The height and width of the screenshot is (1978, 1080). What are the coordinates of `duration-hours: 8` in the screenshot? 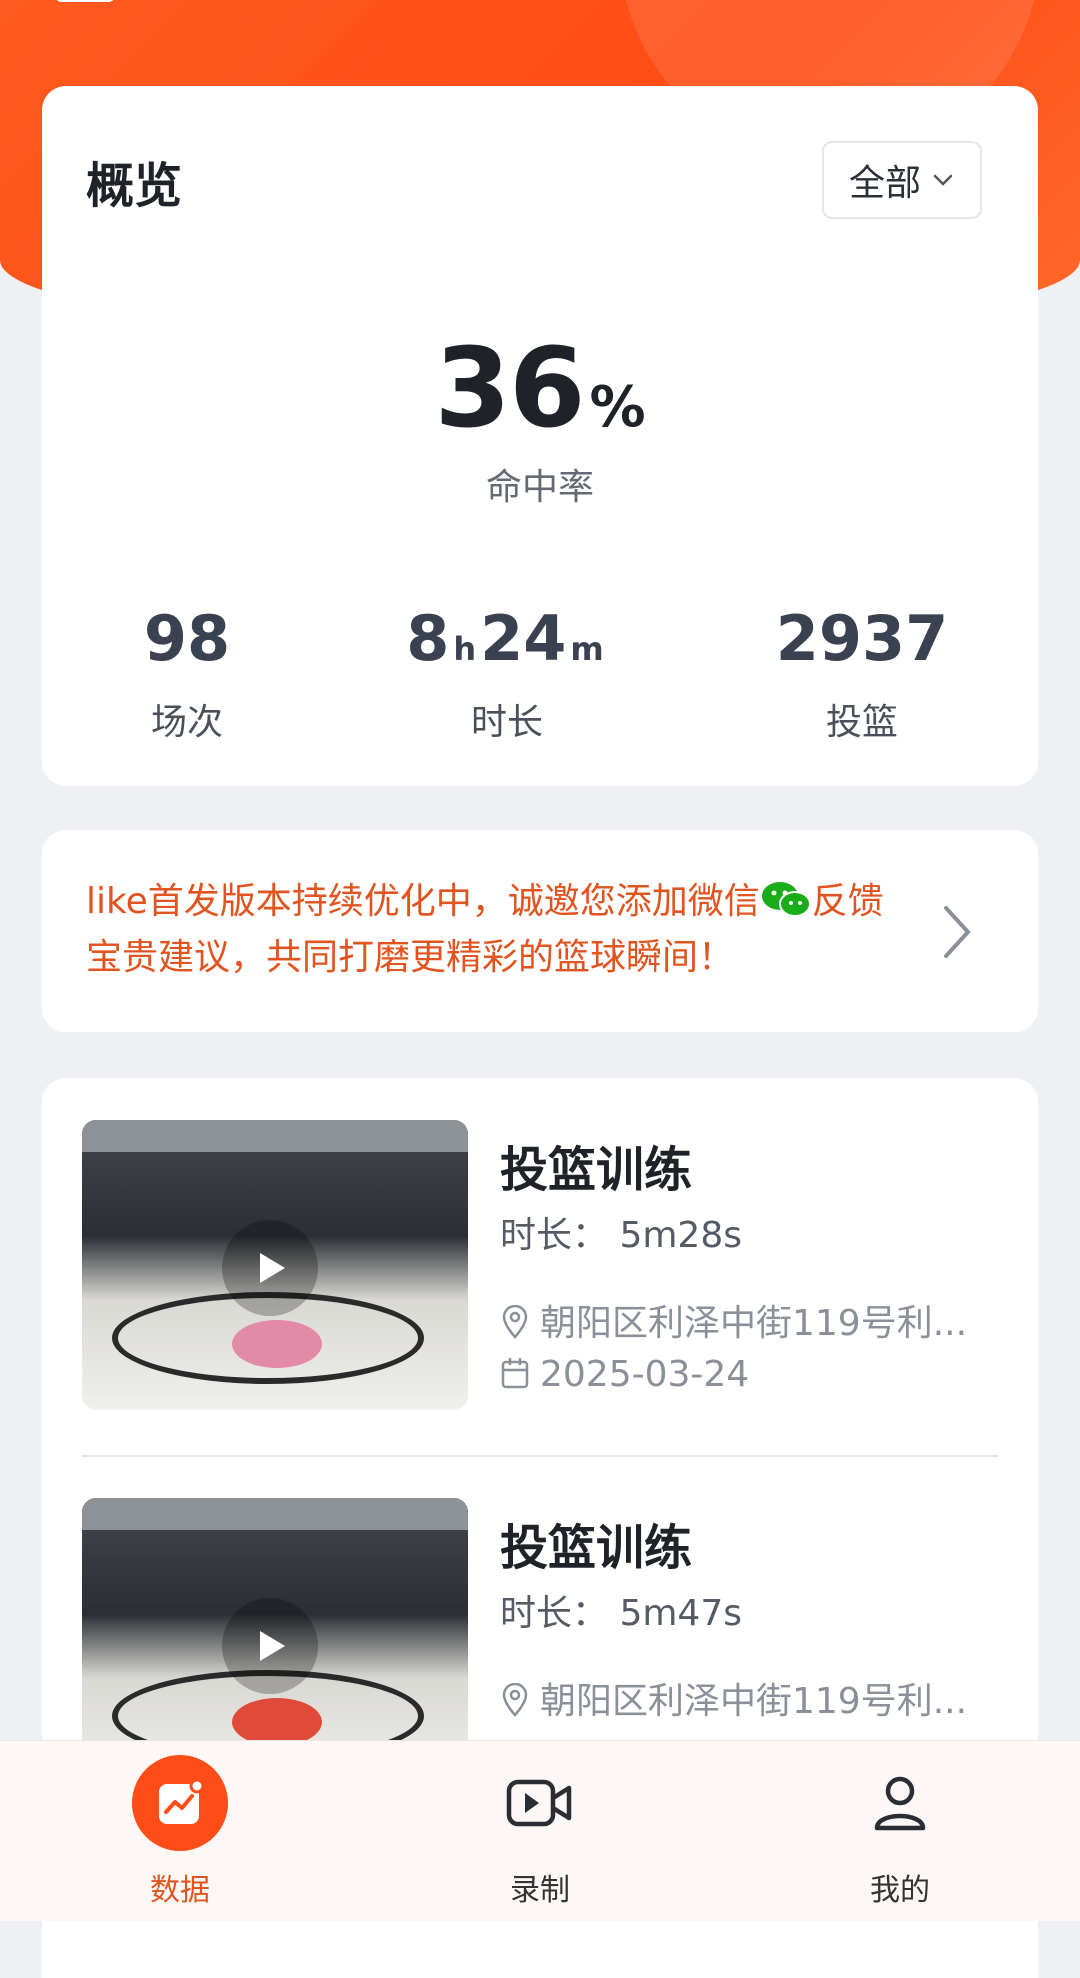 It's located at (428, 638).